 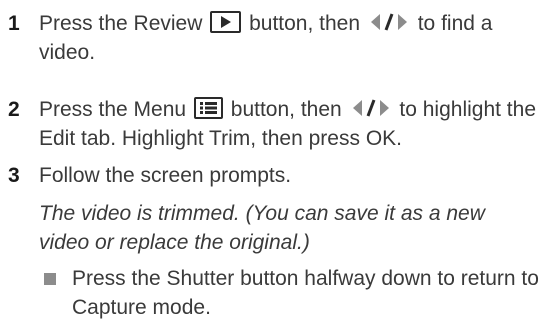 I want to click on step-text-part: Press the Menu, so click(x=113, y=109).